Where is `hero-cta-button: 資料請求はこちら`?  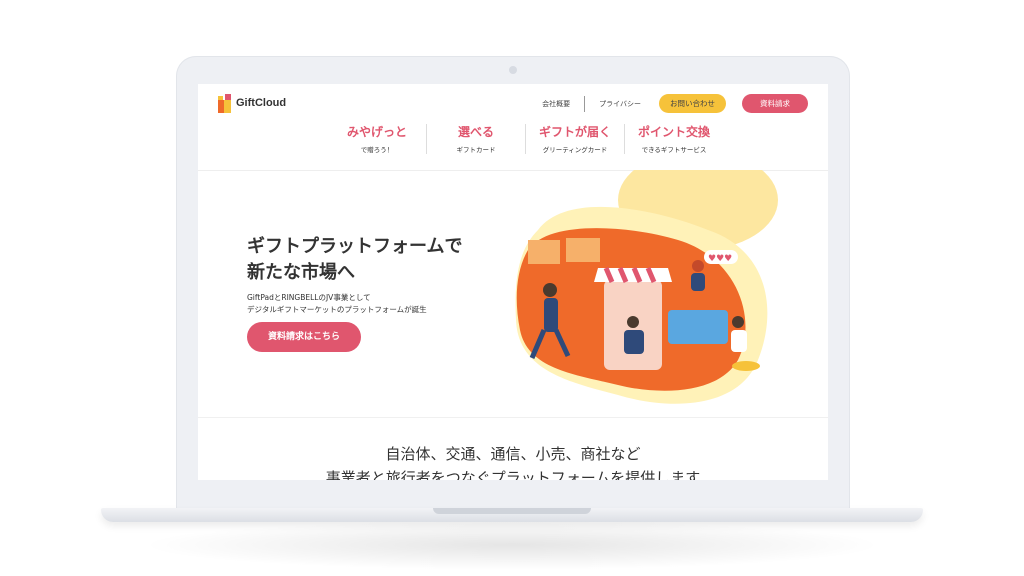 hero-cta-button: 資料請求はこちら is located at coordinates (304, 337).